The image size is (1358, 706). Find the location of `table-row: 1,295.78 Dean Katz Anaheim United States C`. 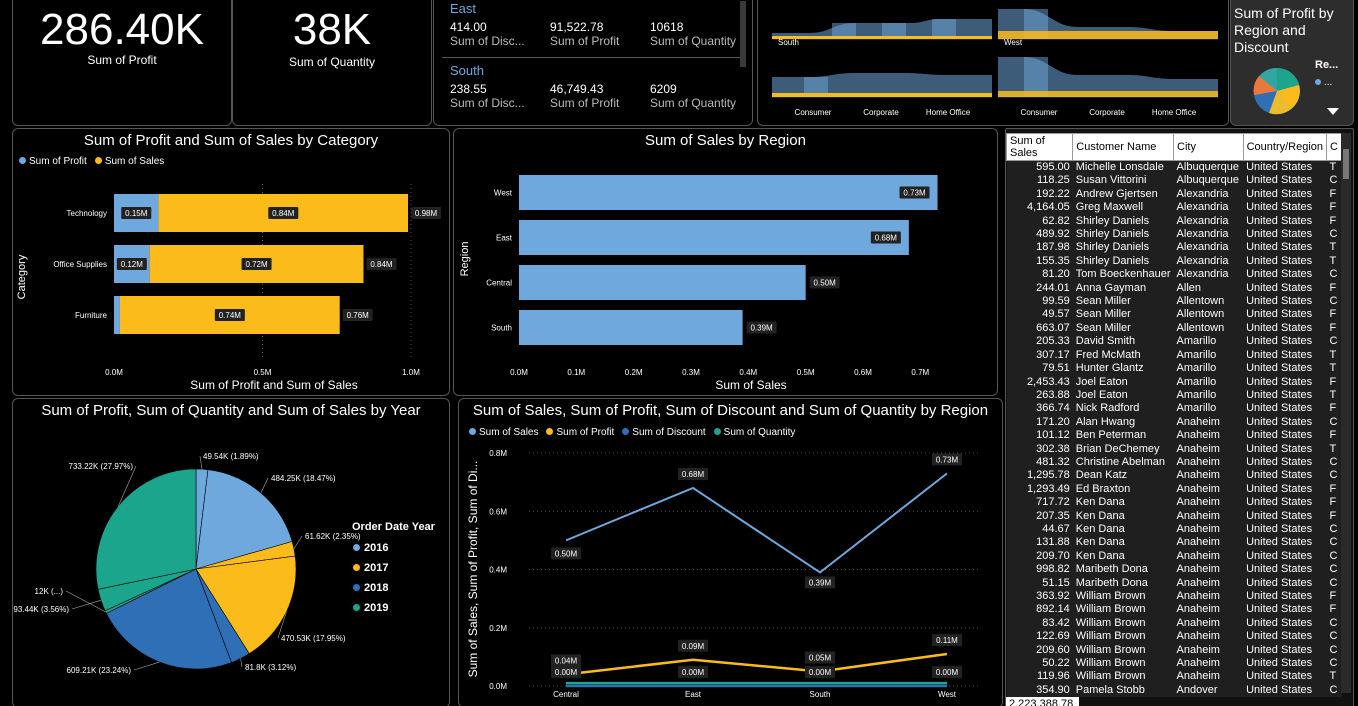

table-row: 1,295.78 Dean Katz Anaheim United States C is located at coordinates (1174, 476).